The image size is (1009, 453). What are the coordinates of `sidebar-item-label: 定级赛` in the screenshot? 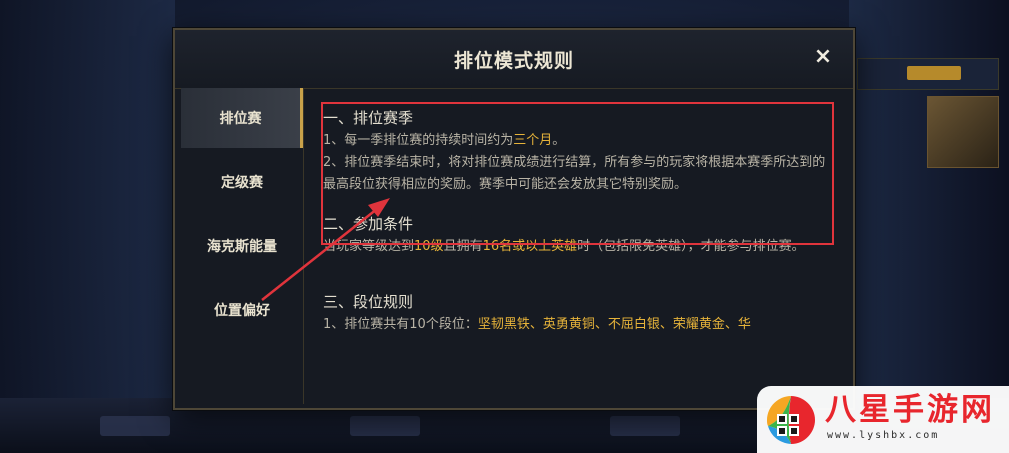 It's located at (242, 183).